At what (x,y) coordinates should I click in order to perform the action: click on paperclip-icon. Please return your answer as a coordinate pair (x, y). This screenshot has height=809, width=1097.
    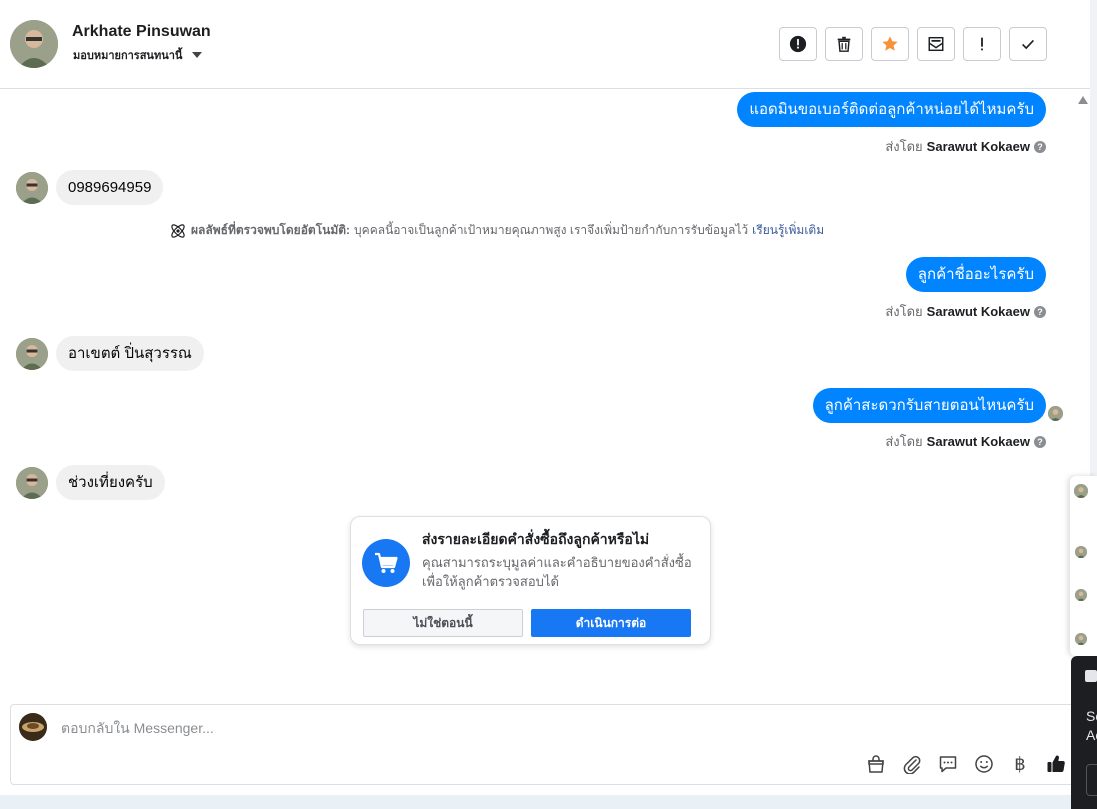
    Looking at the image, I should click on (912, 764).